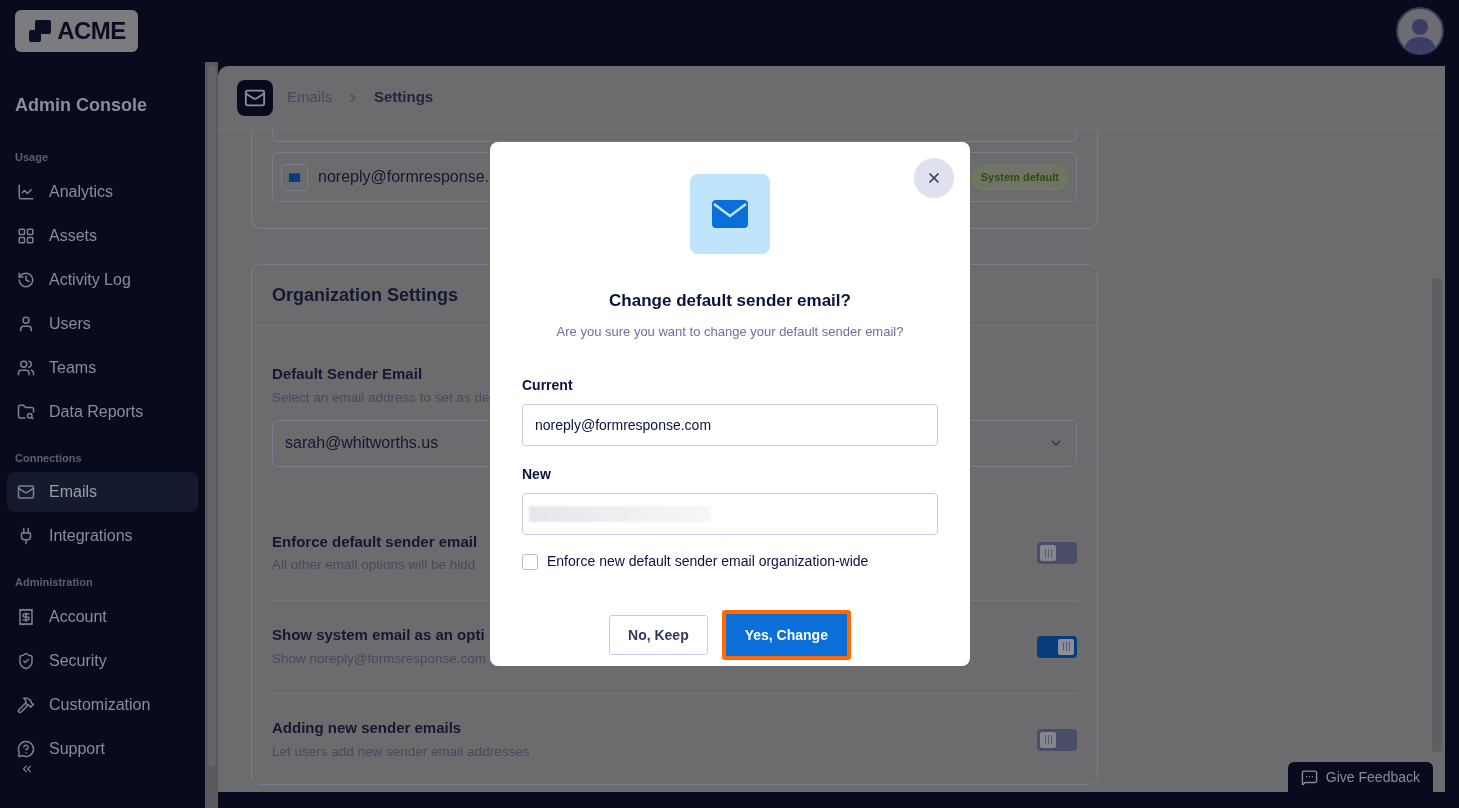 This screenshot has width=1459, height=808. I want to click on sidebar-item: Support, so click(102, 748).